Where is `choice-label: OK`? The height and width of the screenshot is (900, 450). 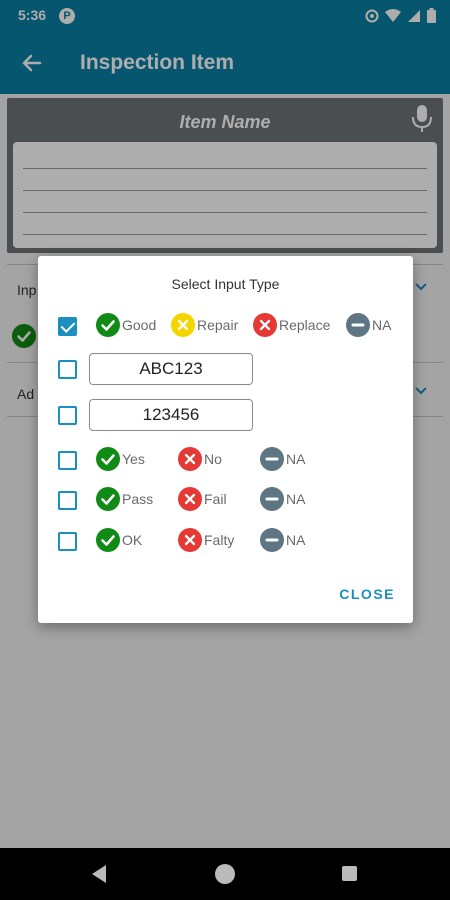
choice-label: OK is located at coordinates (132, 540).